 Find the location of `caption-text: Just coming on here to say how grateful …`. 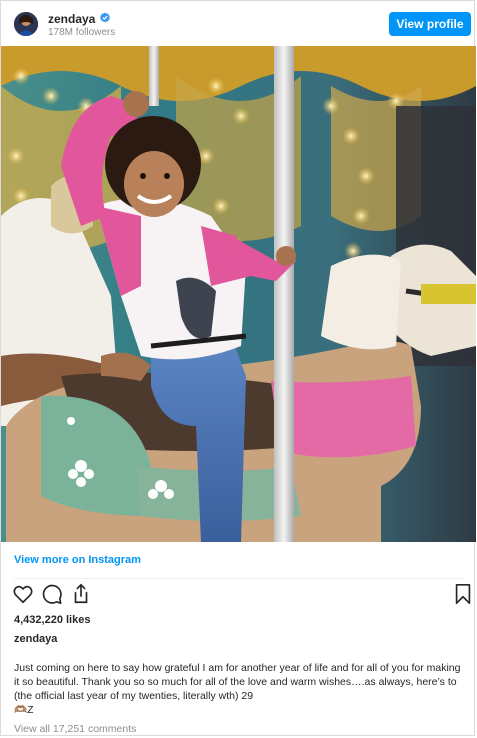

caption-text: Just coming on here to say how grateful … is located at coordinates (237, 682).